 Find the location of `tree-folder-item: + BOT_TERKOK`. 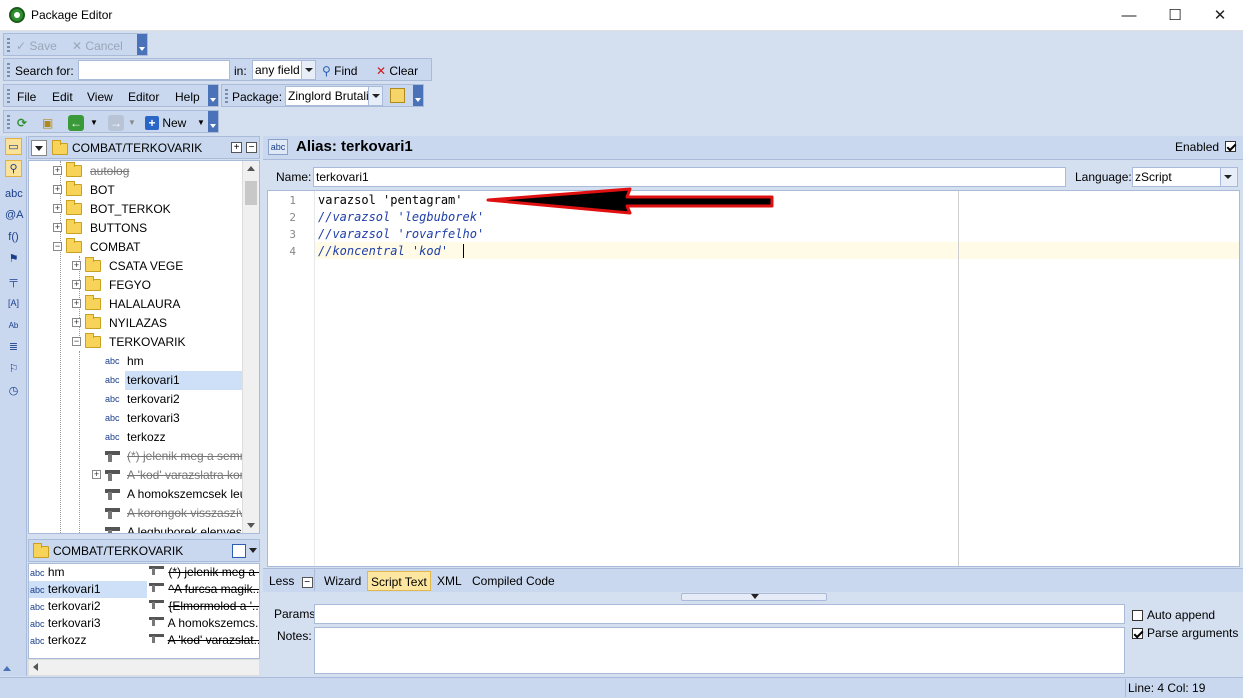

tree-folder-item: + BOT_TERKOK is located at coordinates (136, 209).